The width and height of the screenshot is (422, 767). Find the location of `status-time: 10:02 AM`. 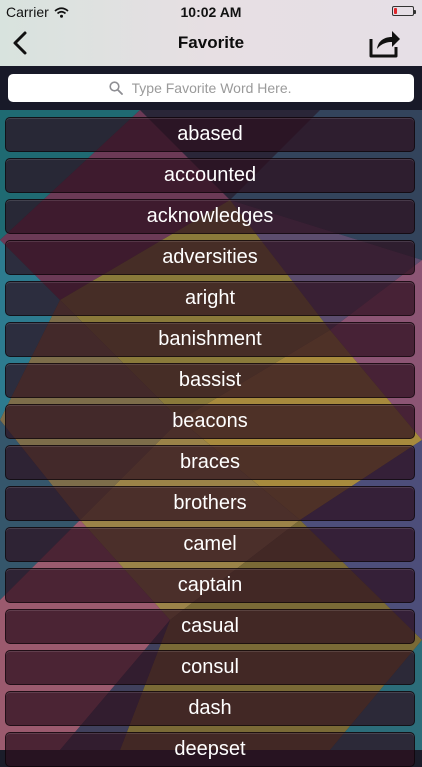

status-time: 10:02 AM is located at coordinates (211, 12).